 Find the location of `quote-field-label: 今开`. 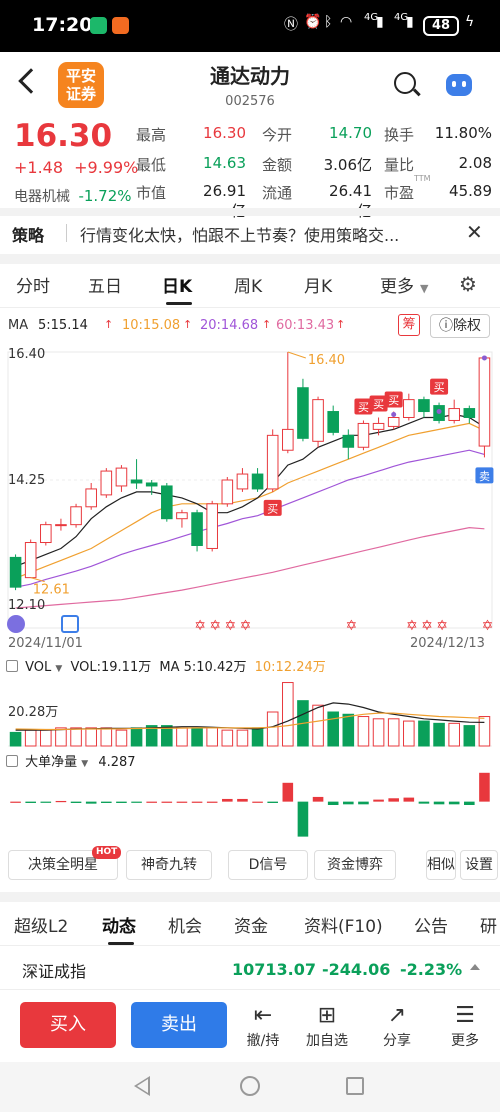

quote-field-label: 今开 is located at coordinates (277, 135).